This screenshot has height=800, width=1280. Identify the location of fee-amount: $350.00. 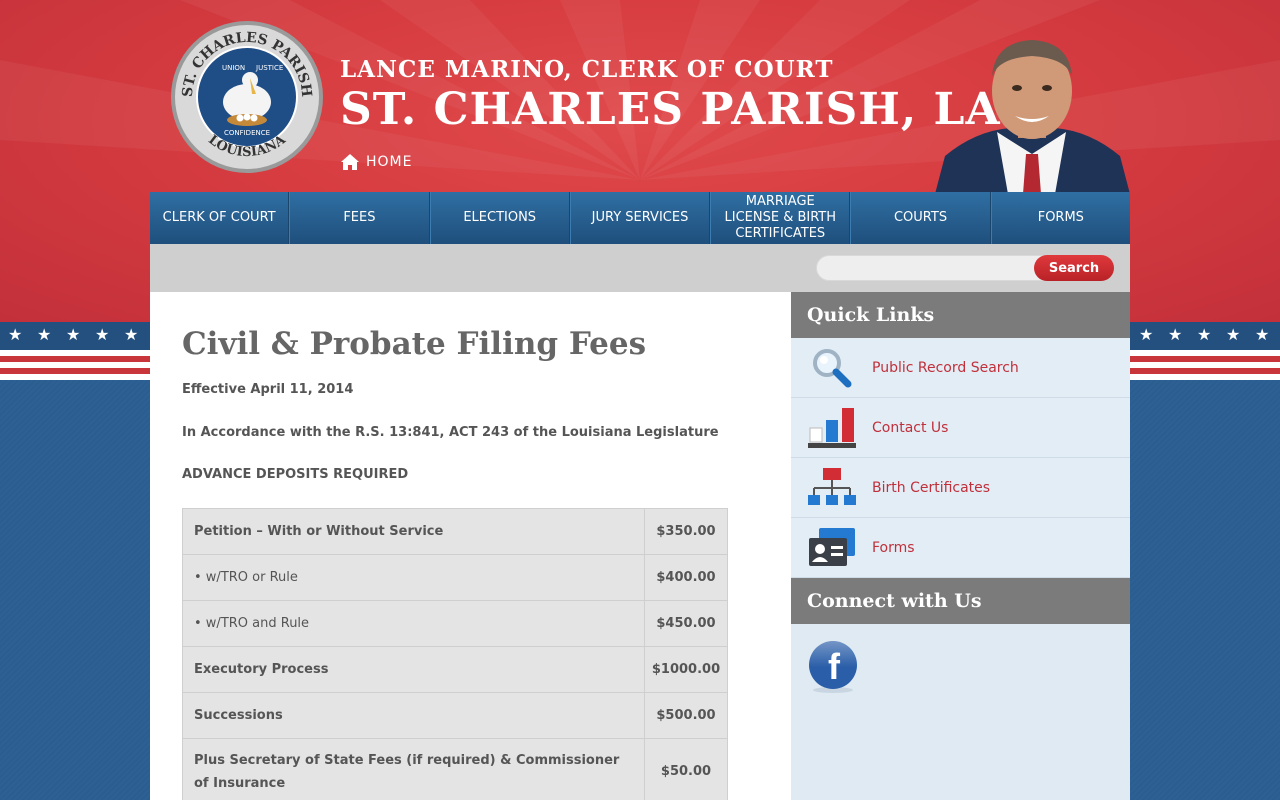
(686, 531).